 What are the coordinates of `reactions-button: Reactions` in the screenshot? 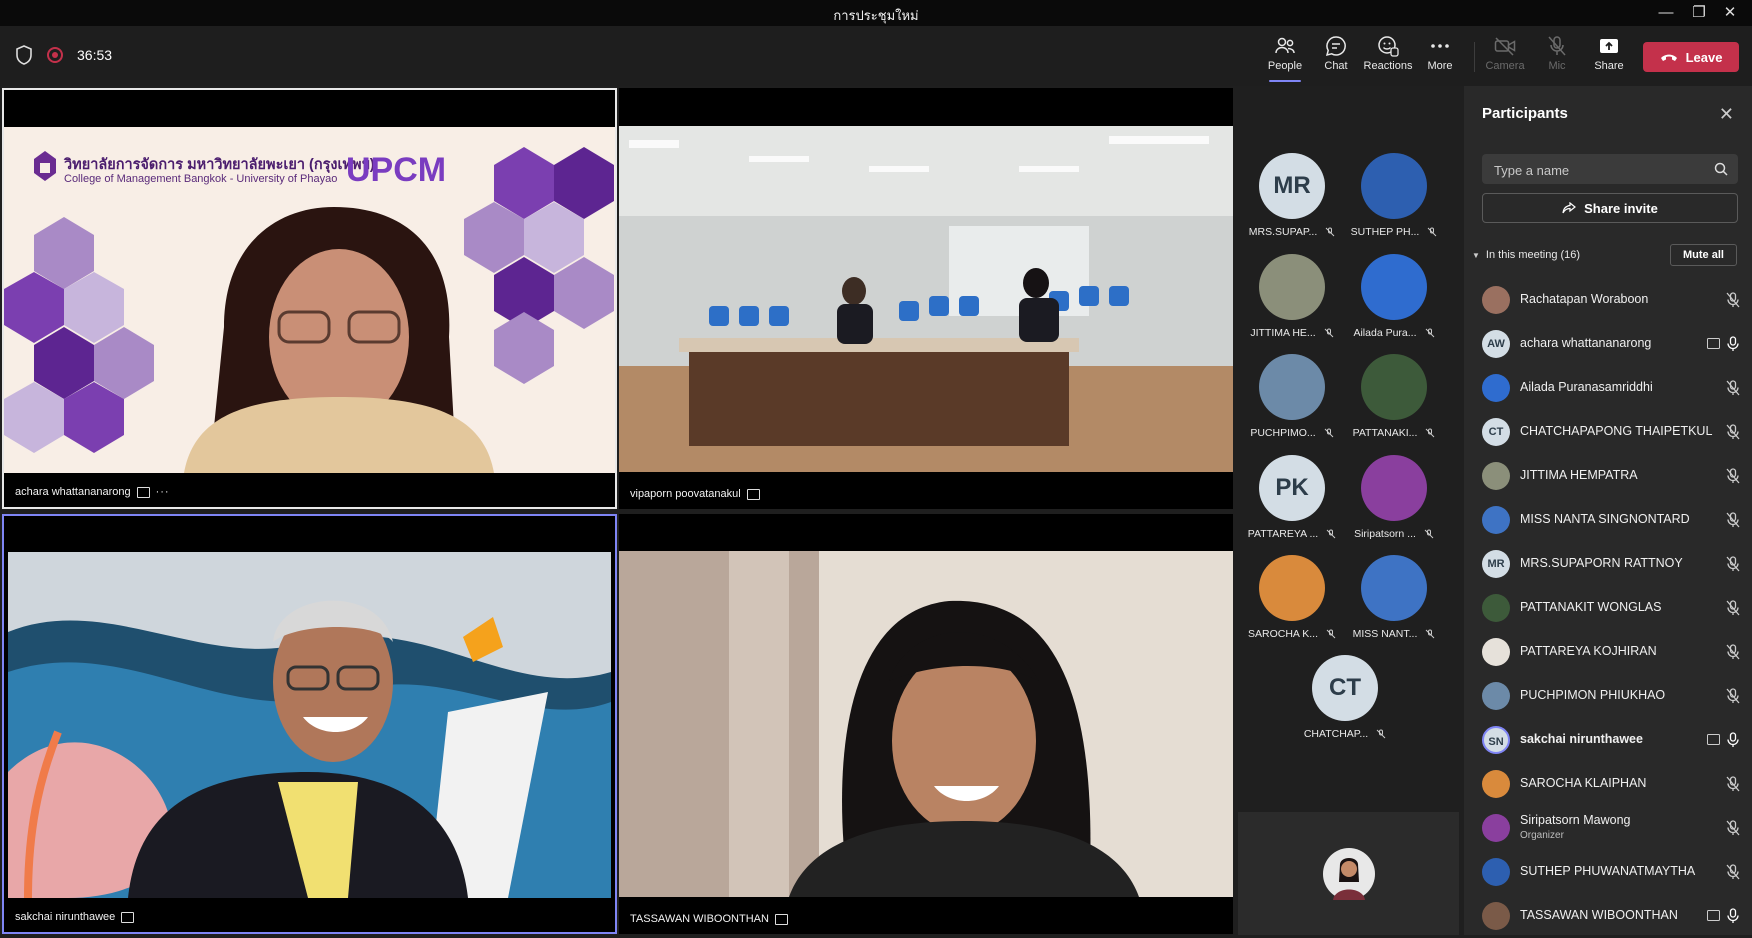 It's located at (1388, 57).